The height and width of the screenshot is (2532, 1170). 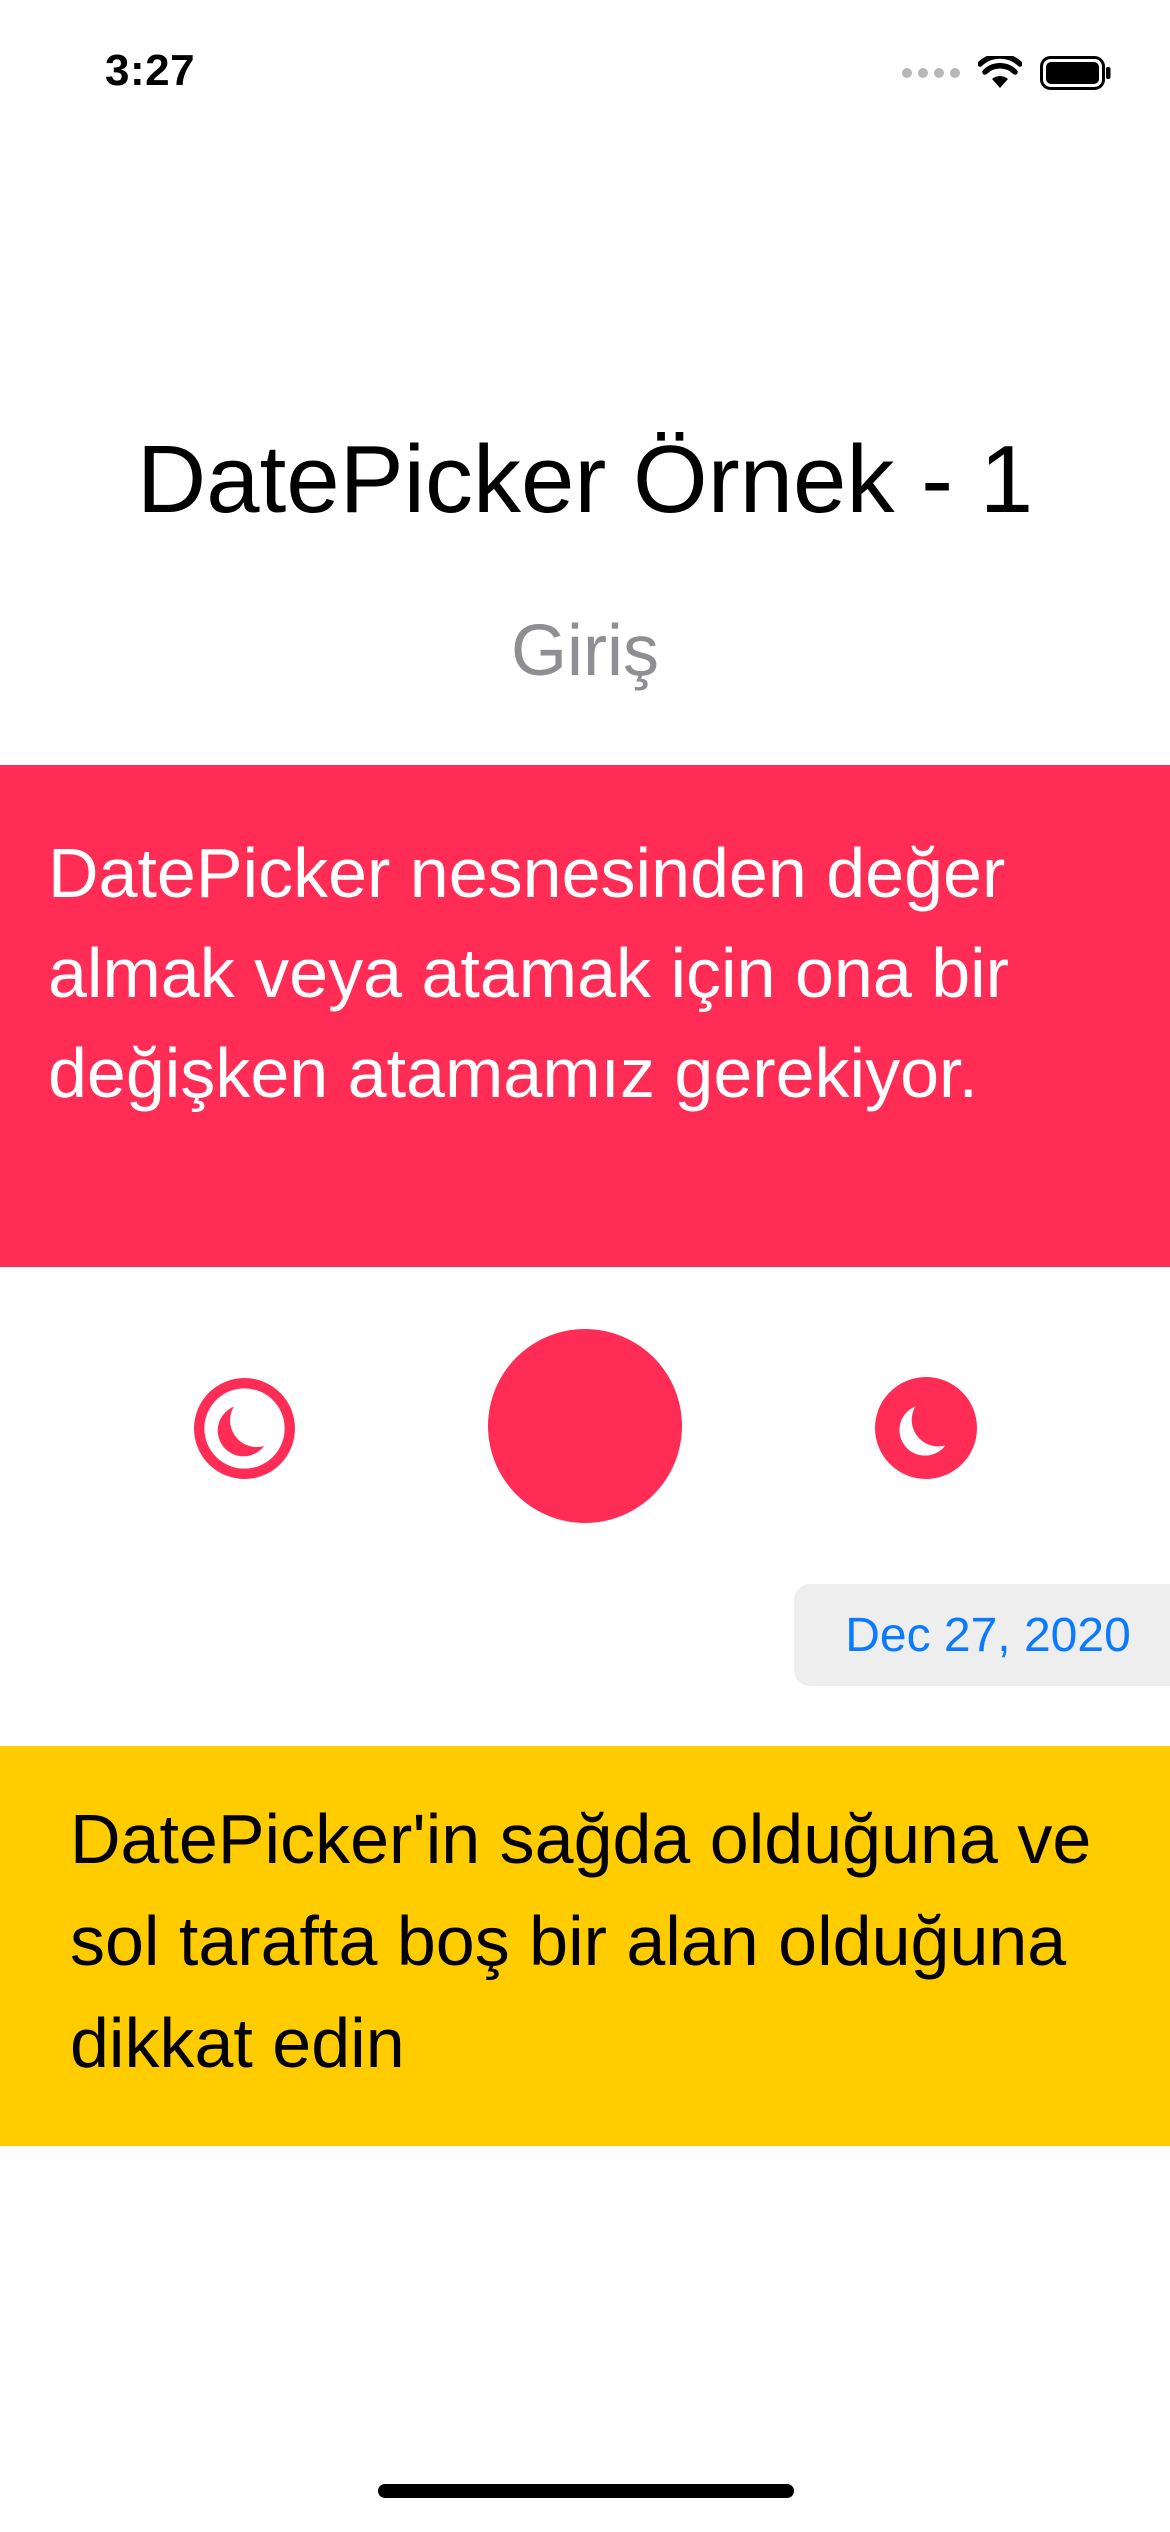 I want to click on date-picker-button: Dec 27, 2020, so click(x=982, y=1635).